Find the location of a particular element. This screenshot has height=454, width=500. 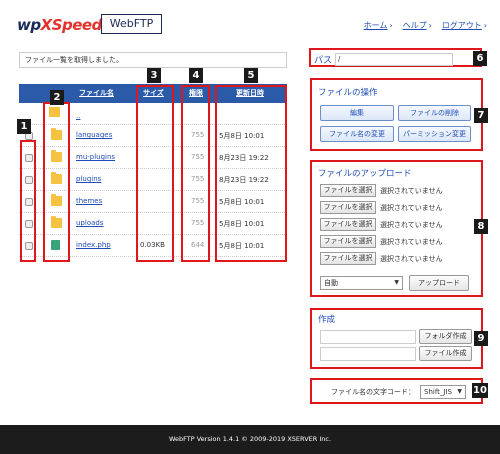

upload-title: ファイルのアップロード is located at coordinates (365, 174).